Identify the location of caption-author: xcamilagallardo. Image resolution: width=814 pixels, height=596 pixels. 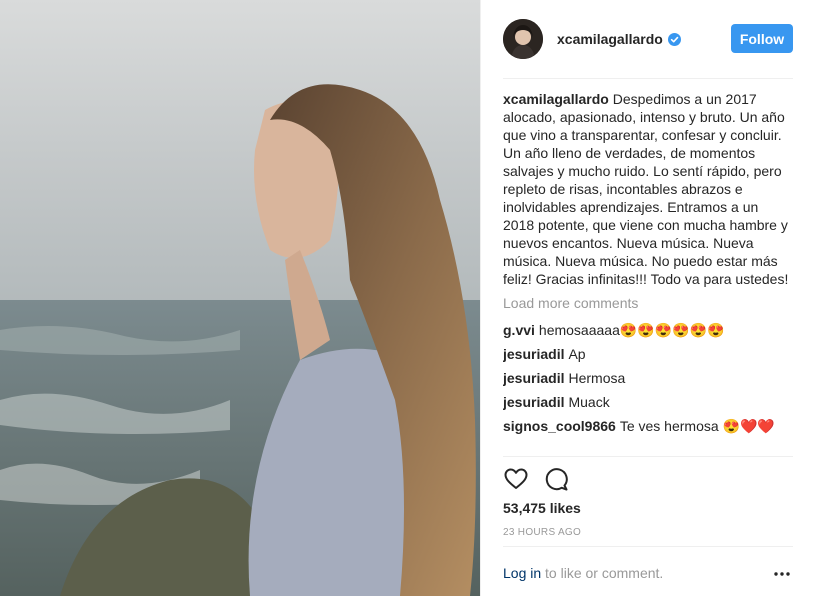
(556, 99).